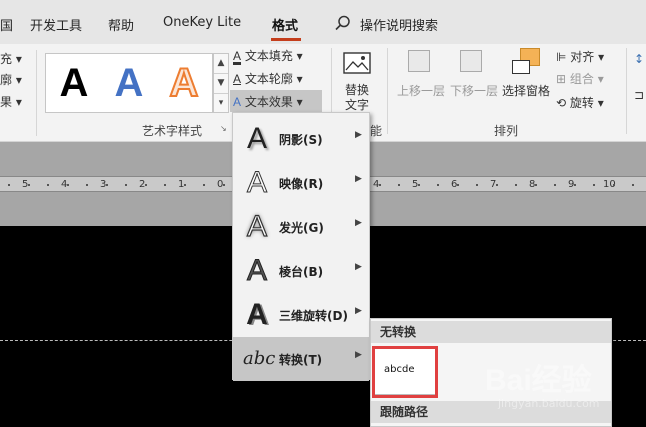 This screenshot has height=427, width=646. Describe the element at coordinates (521, 67) in the screenshot. I see `selection-pane-icon-box` at that location.